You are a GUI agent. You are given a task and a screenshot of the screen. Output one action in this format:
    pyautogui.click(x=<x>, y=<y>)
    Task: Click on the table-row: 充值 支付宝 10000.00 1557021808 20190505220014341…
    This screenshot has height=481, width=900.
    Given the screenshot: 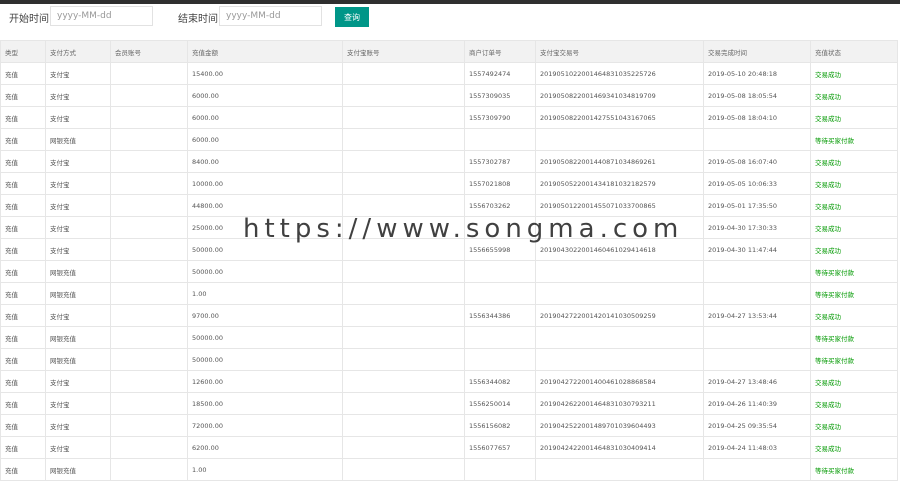 What is the action you would take?
    pyautogui.click(x=449, y=183)
    